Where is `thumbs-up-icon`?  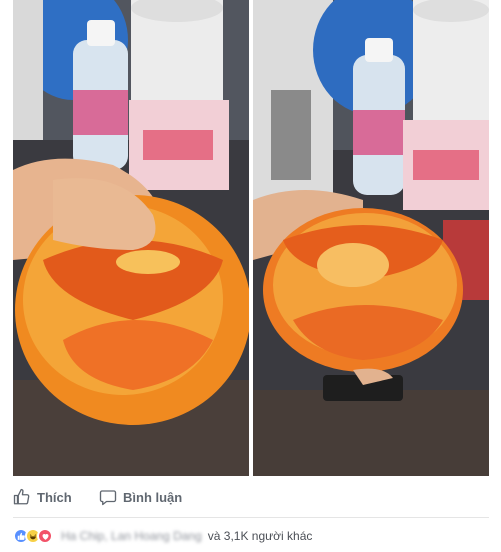 thumbs-up-icon is located at coordinates (21, 496).